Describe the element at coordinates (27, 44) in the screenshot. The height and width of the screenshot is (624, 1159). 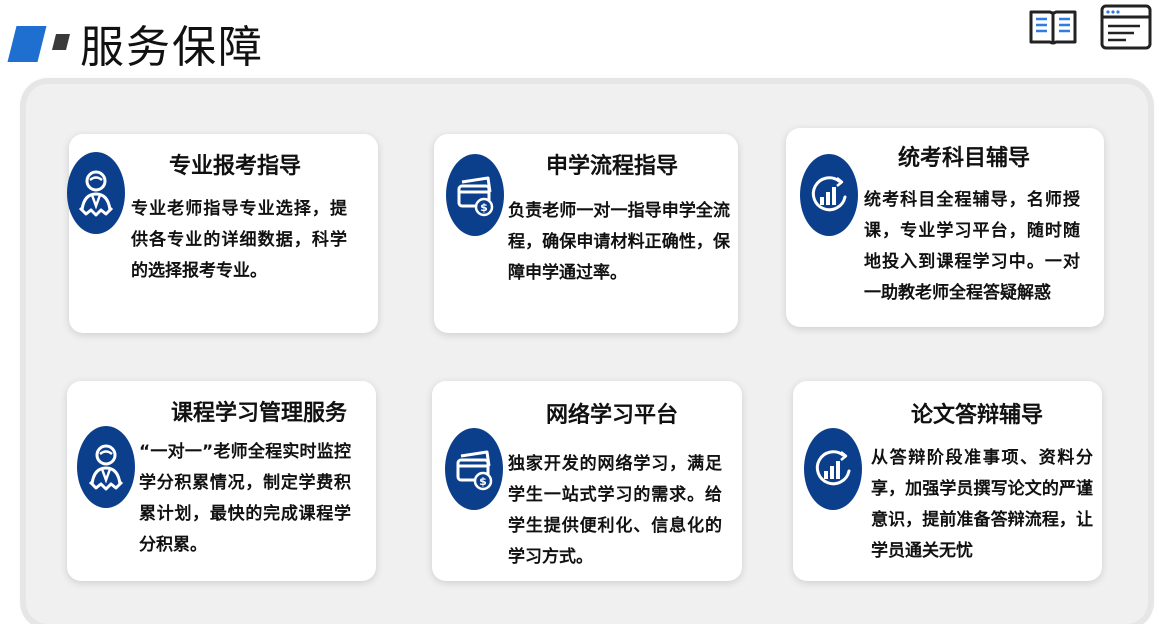
I see `logo-blue-block` at that location.